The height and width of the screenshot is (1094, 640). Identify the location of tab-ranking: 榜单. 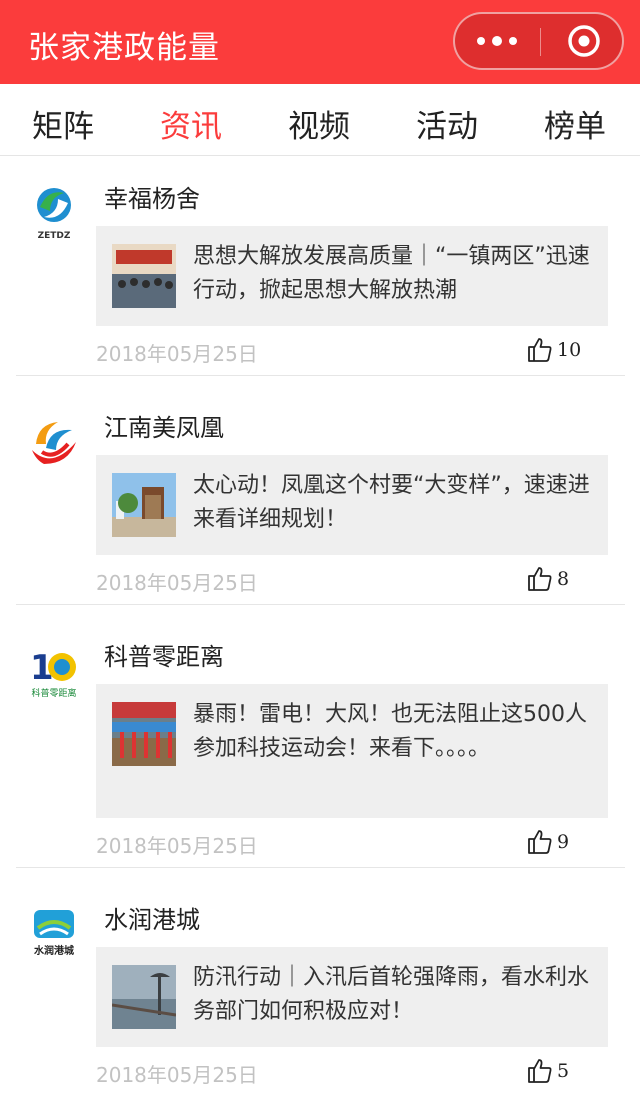
(575, 123).